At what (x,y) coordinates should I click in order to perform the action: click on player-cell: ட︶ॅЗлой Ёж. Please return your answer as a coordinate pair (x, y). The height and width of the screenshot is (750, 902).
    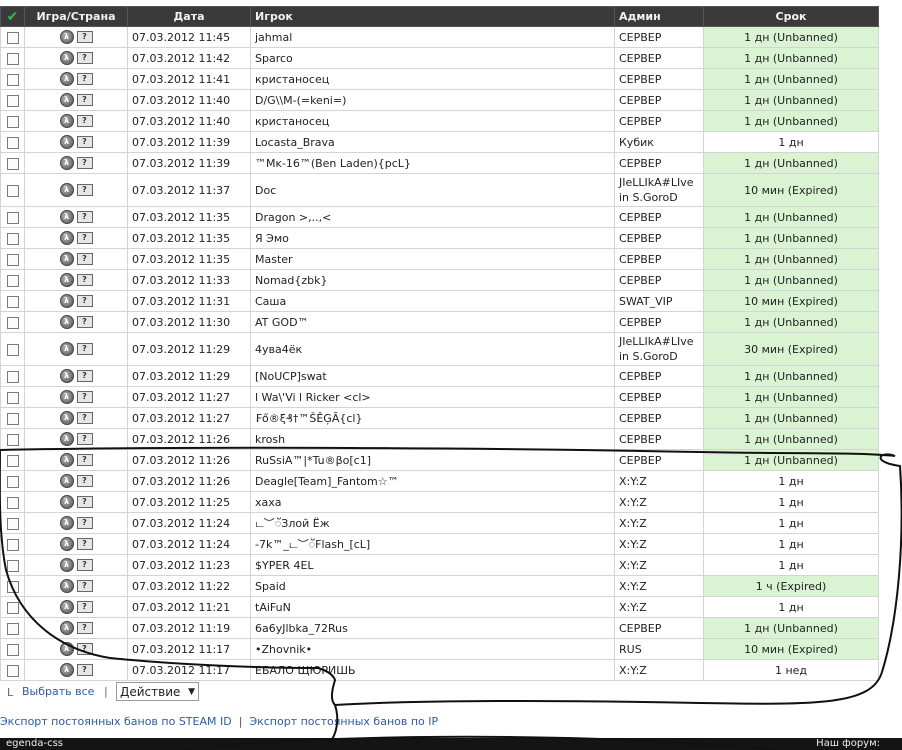
    Looking at the image, I should click on (432, 523).